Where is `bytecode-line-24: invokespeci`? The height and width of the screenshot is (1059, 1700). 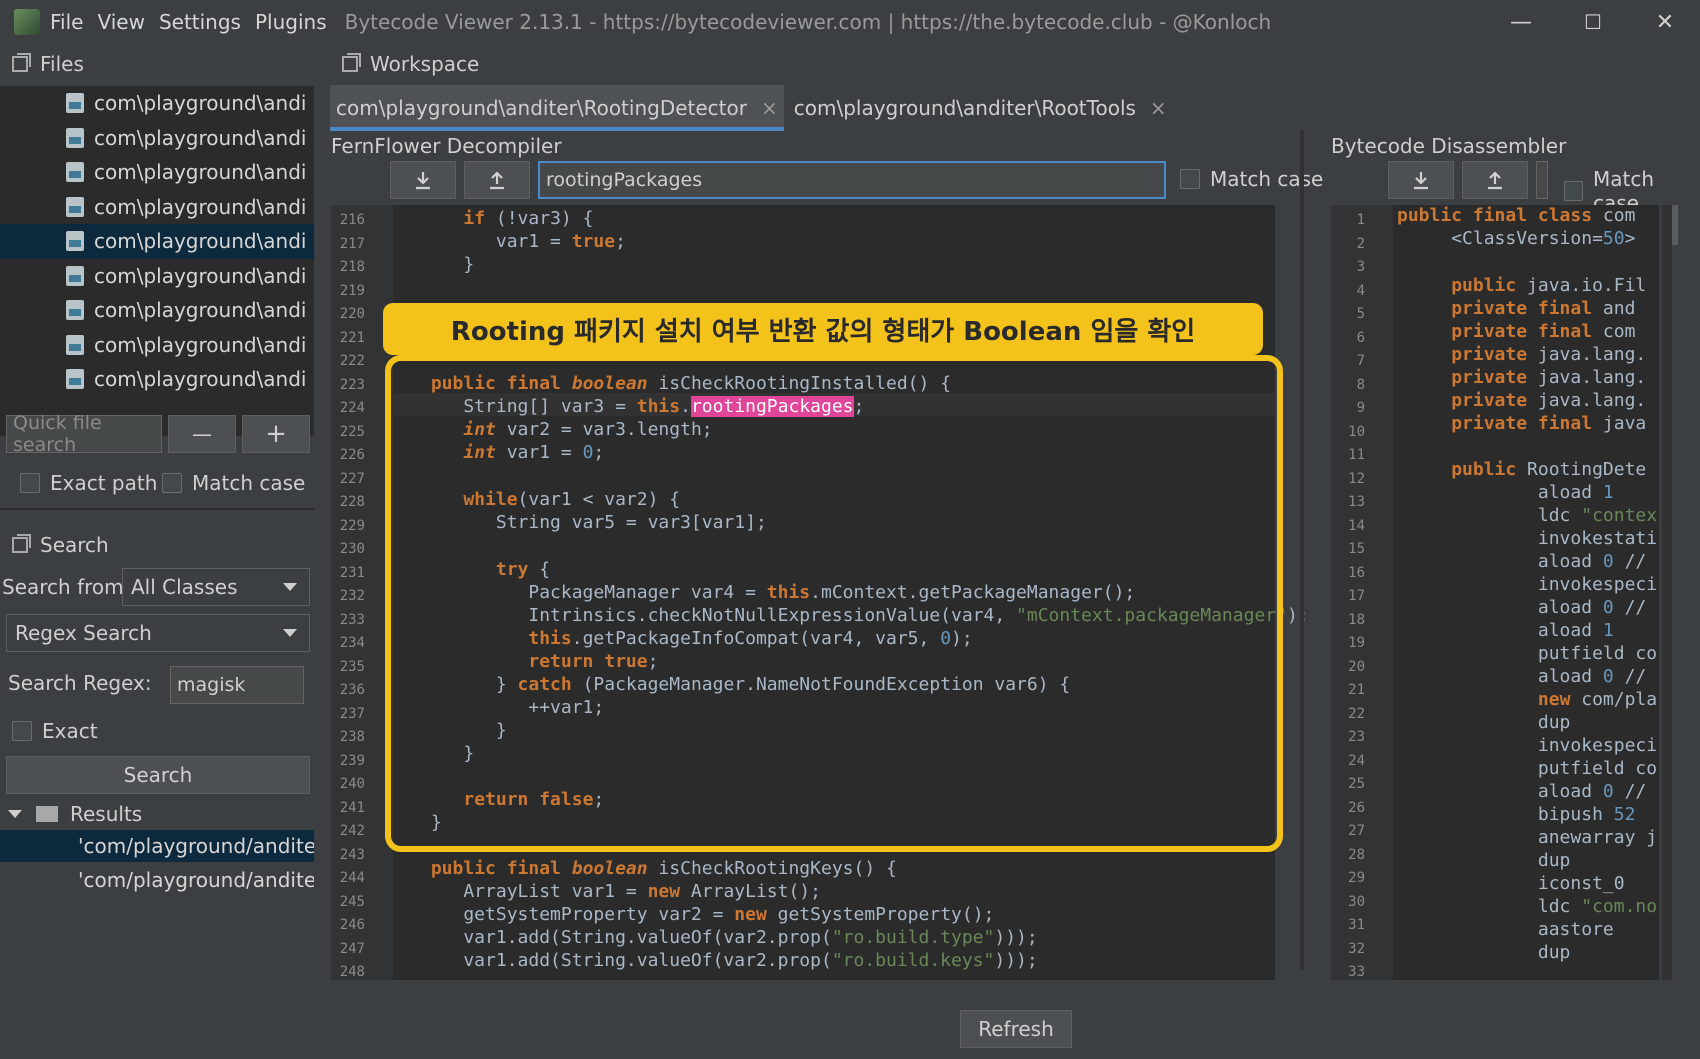 bytecode-line-24: invokespeci is located at coordinates (1527, 745).